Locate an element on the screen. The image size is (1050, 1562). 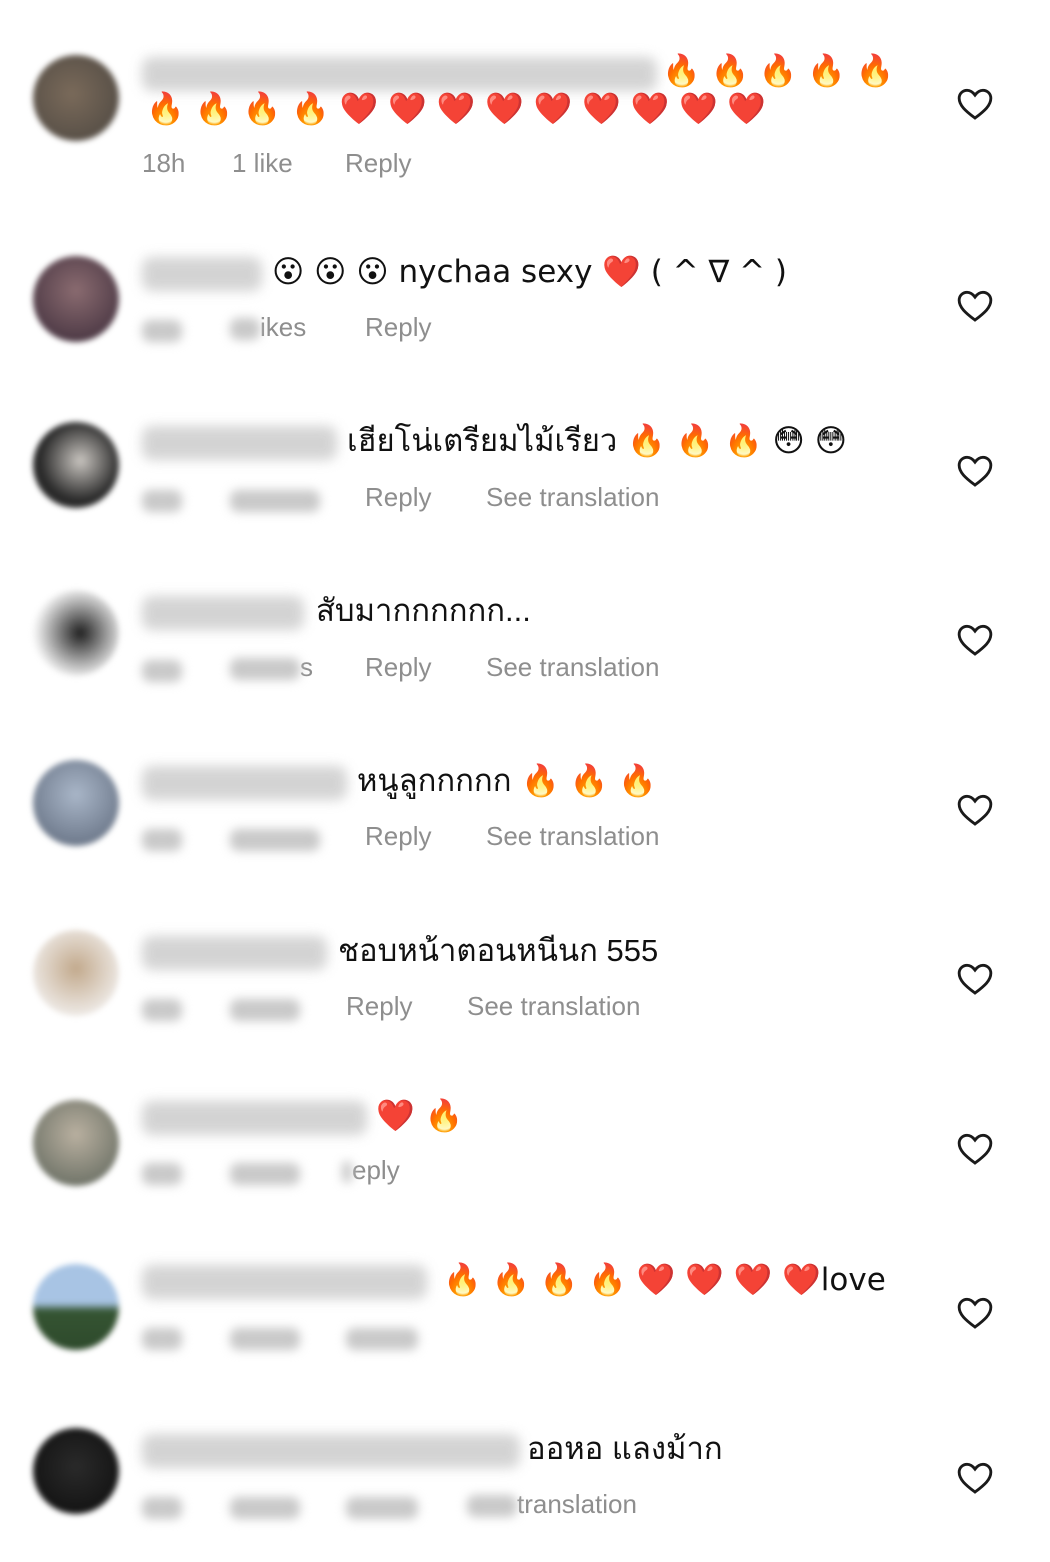
like-count-label: ikes is located at coordinates (283, 327).